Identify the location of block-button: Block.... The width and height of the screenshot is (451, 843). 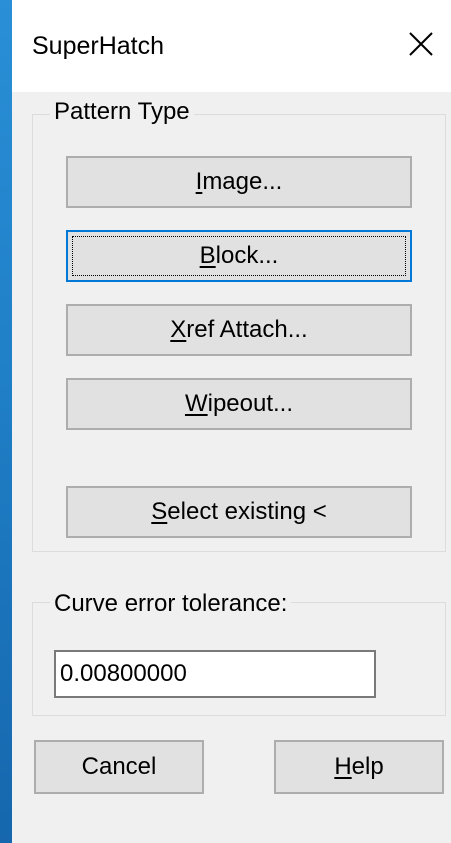
(239, 256).